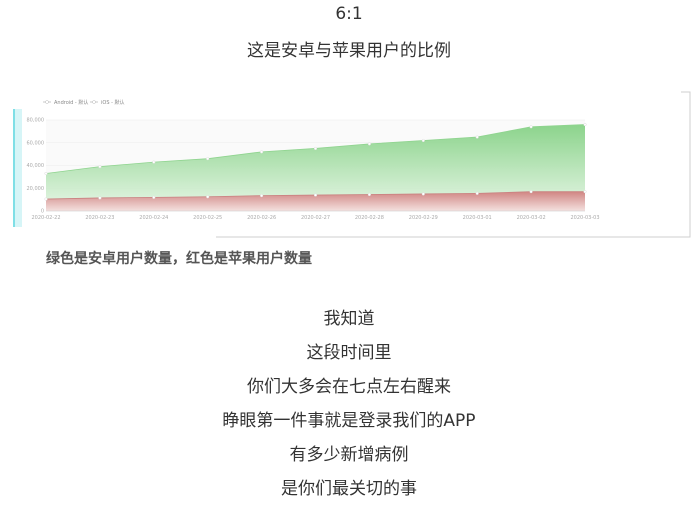 This screenshot has width=698, height=521. Describe the element at coordinates (349, 421) in the screenshot. I see `body-line: 睁眼第一件事就是登录我们的APP` at that location.